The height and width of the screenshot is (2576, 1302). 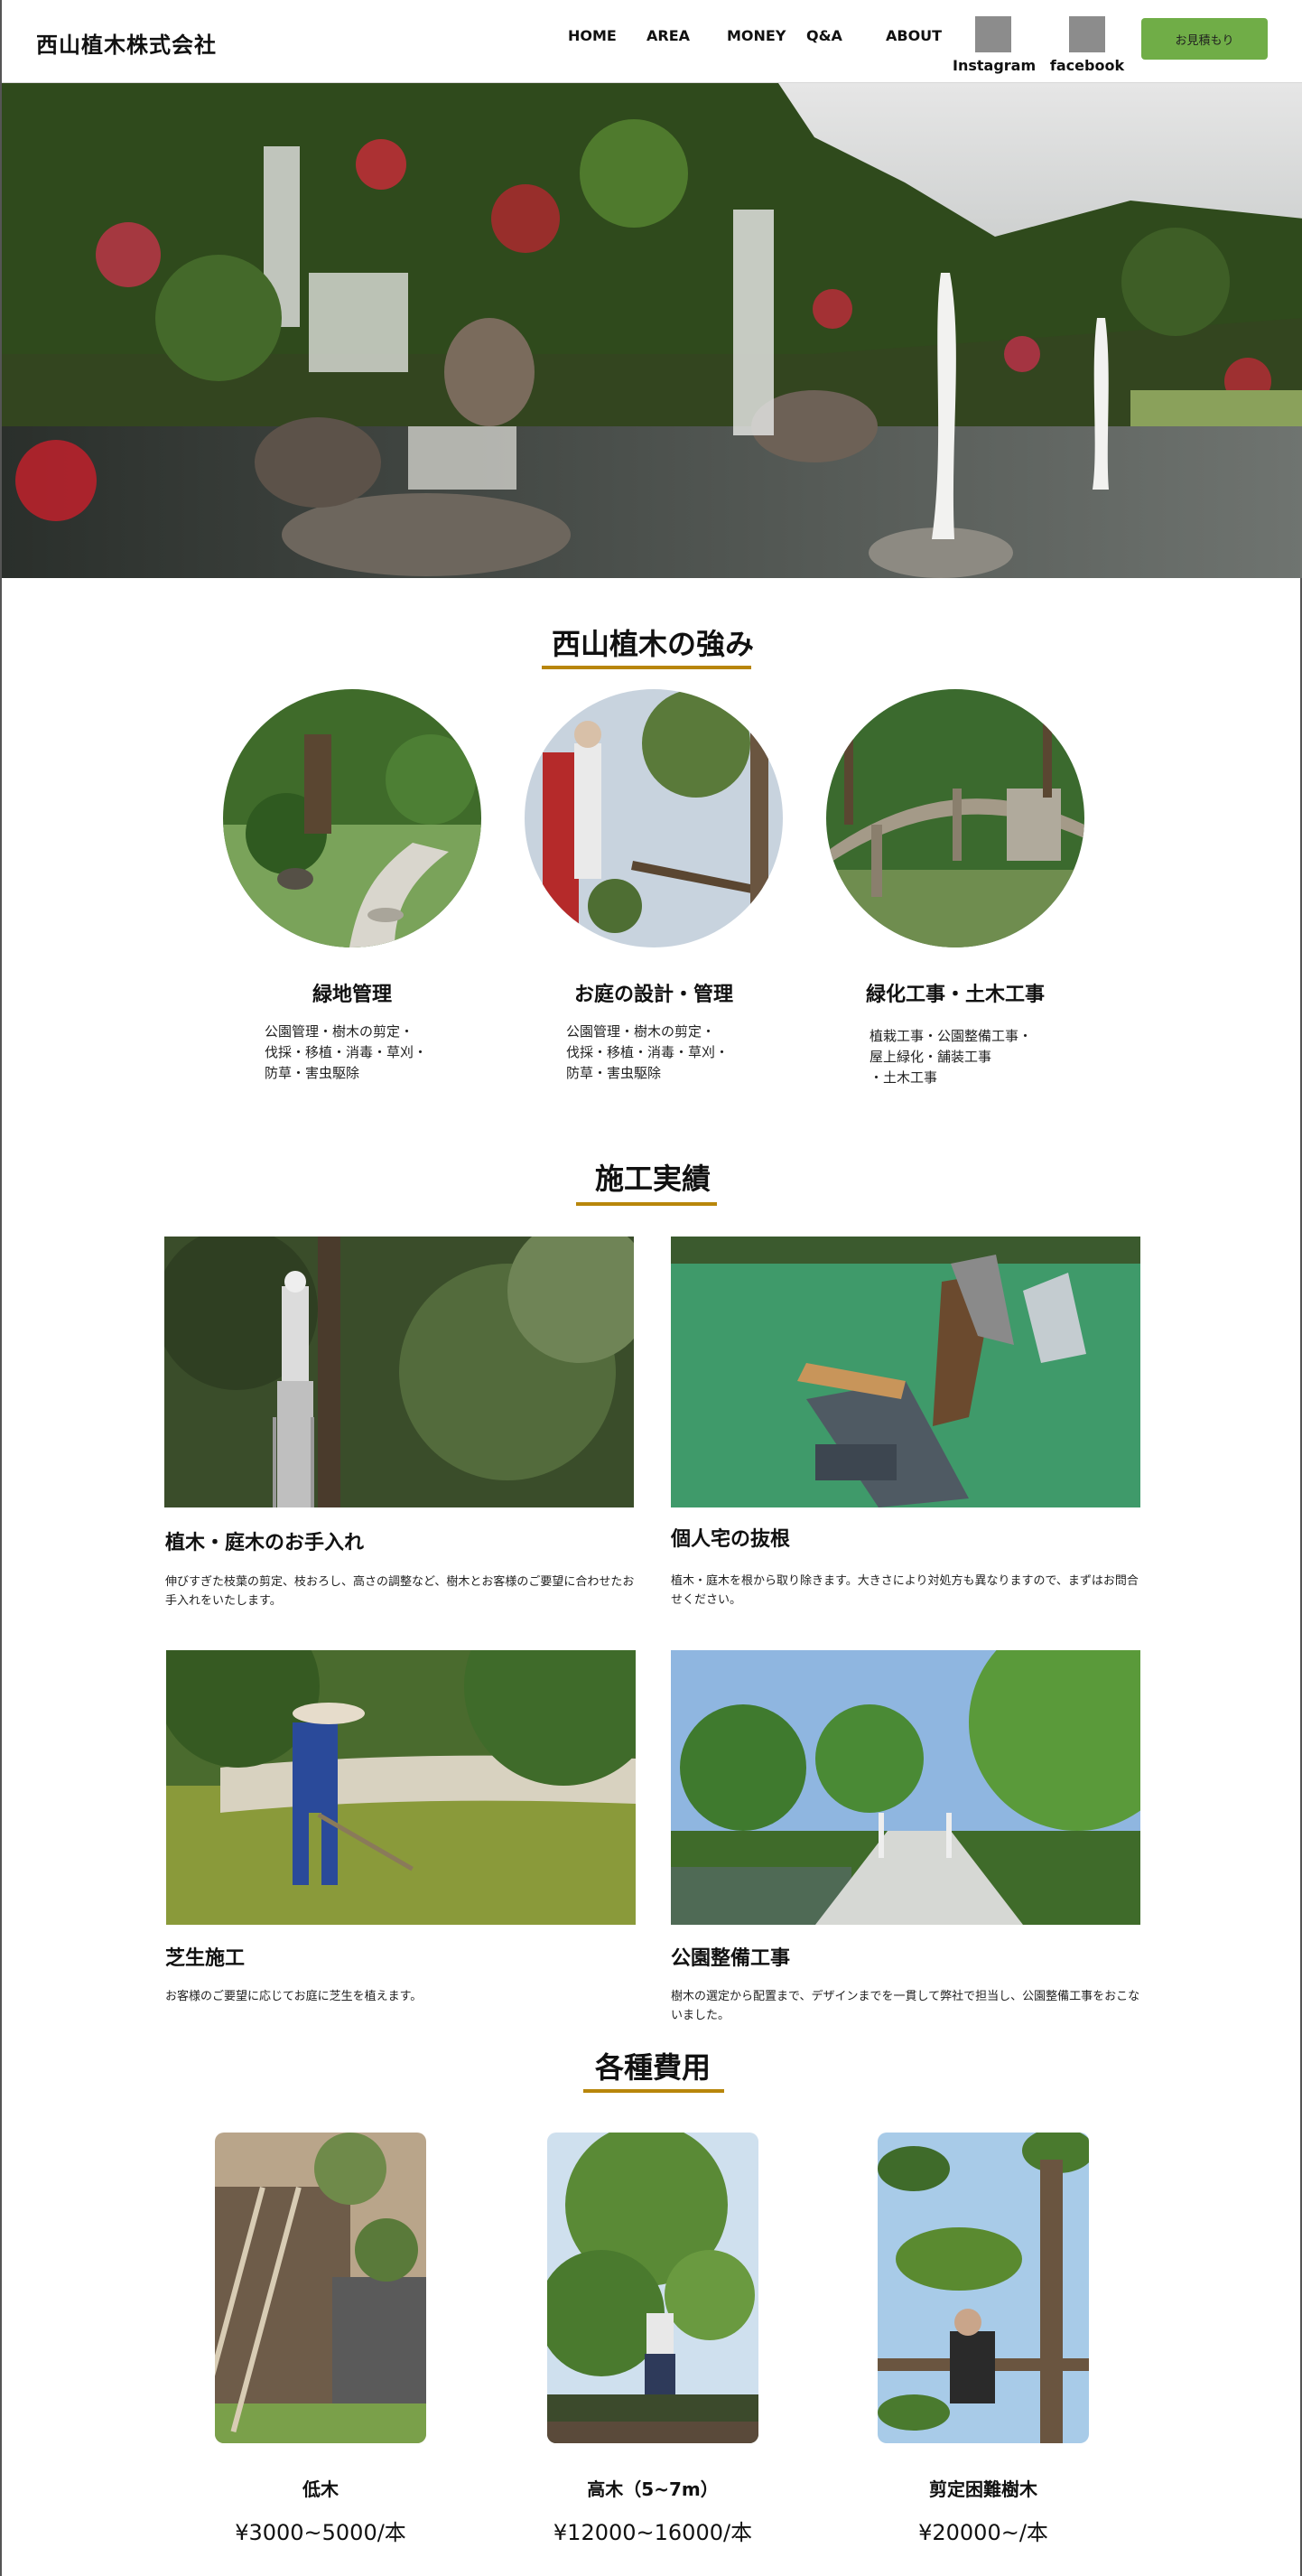 I want to click on work-title-lawn: 芝生施工, so click(x=205, y=1958).